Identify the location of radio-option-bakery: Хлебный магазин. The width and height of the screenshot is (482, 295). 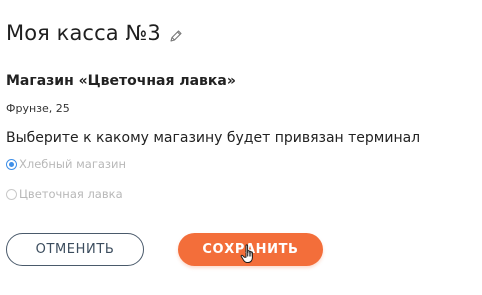
(66, 164).